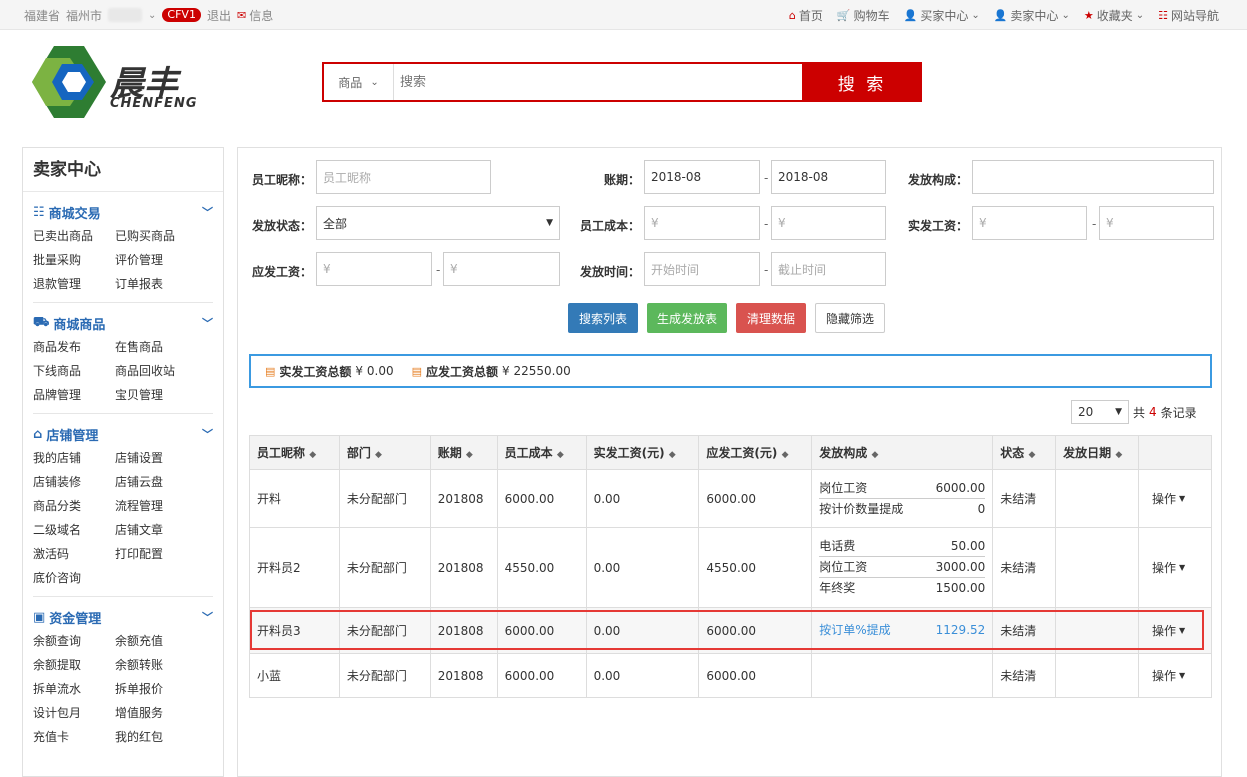 The width and height of the screenshot is (1247, 777). Describe the element at coordinates (843, 567) in the screenshot. I see `composition-key: 岗位工资` at that location.